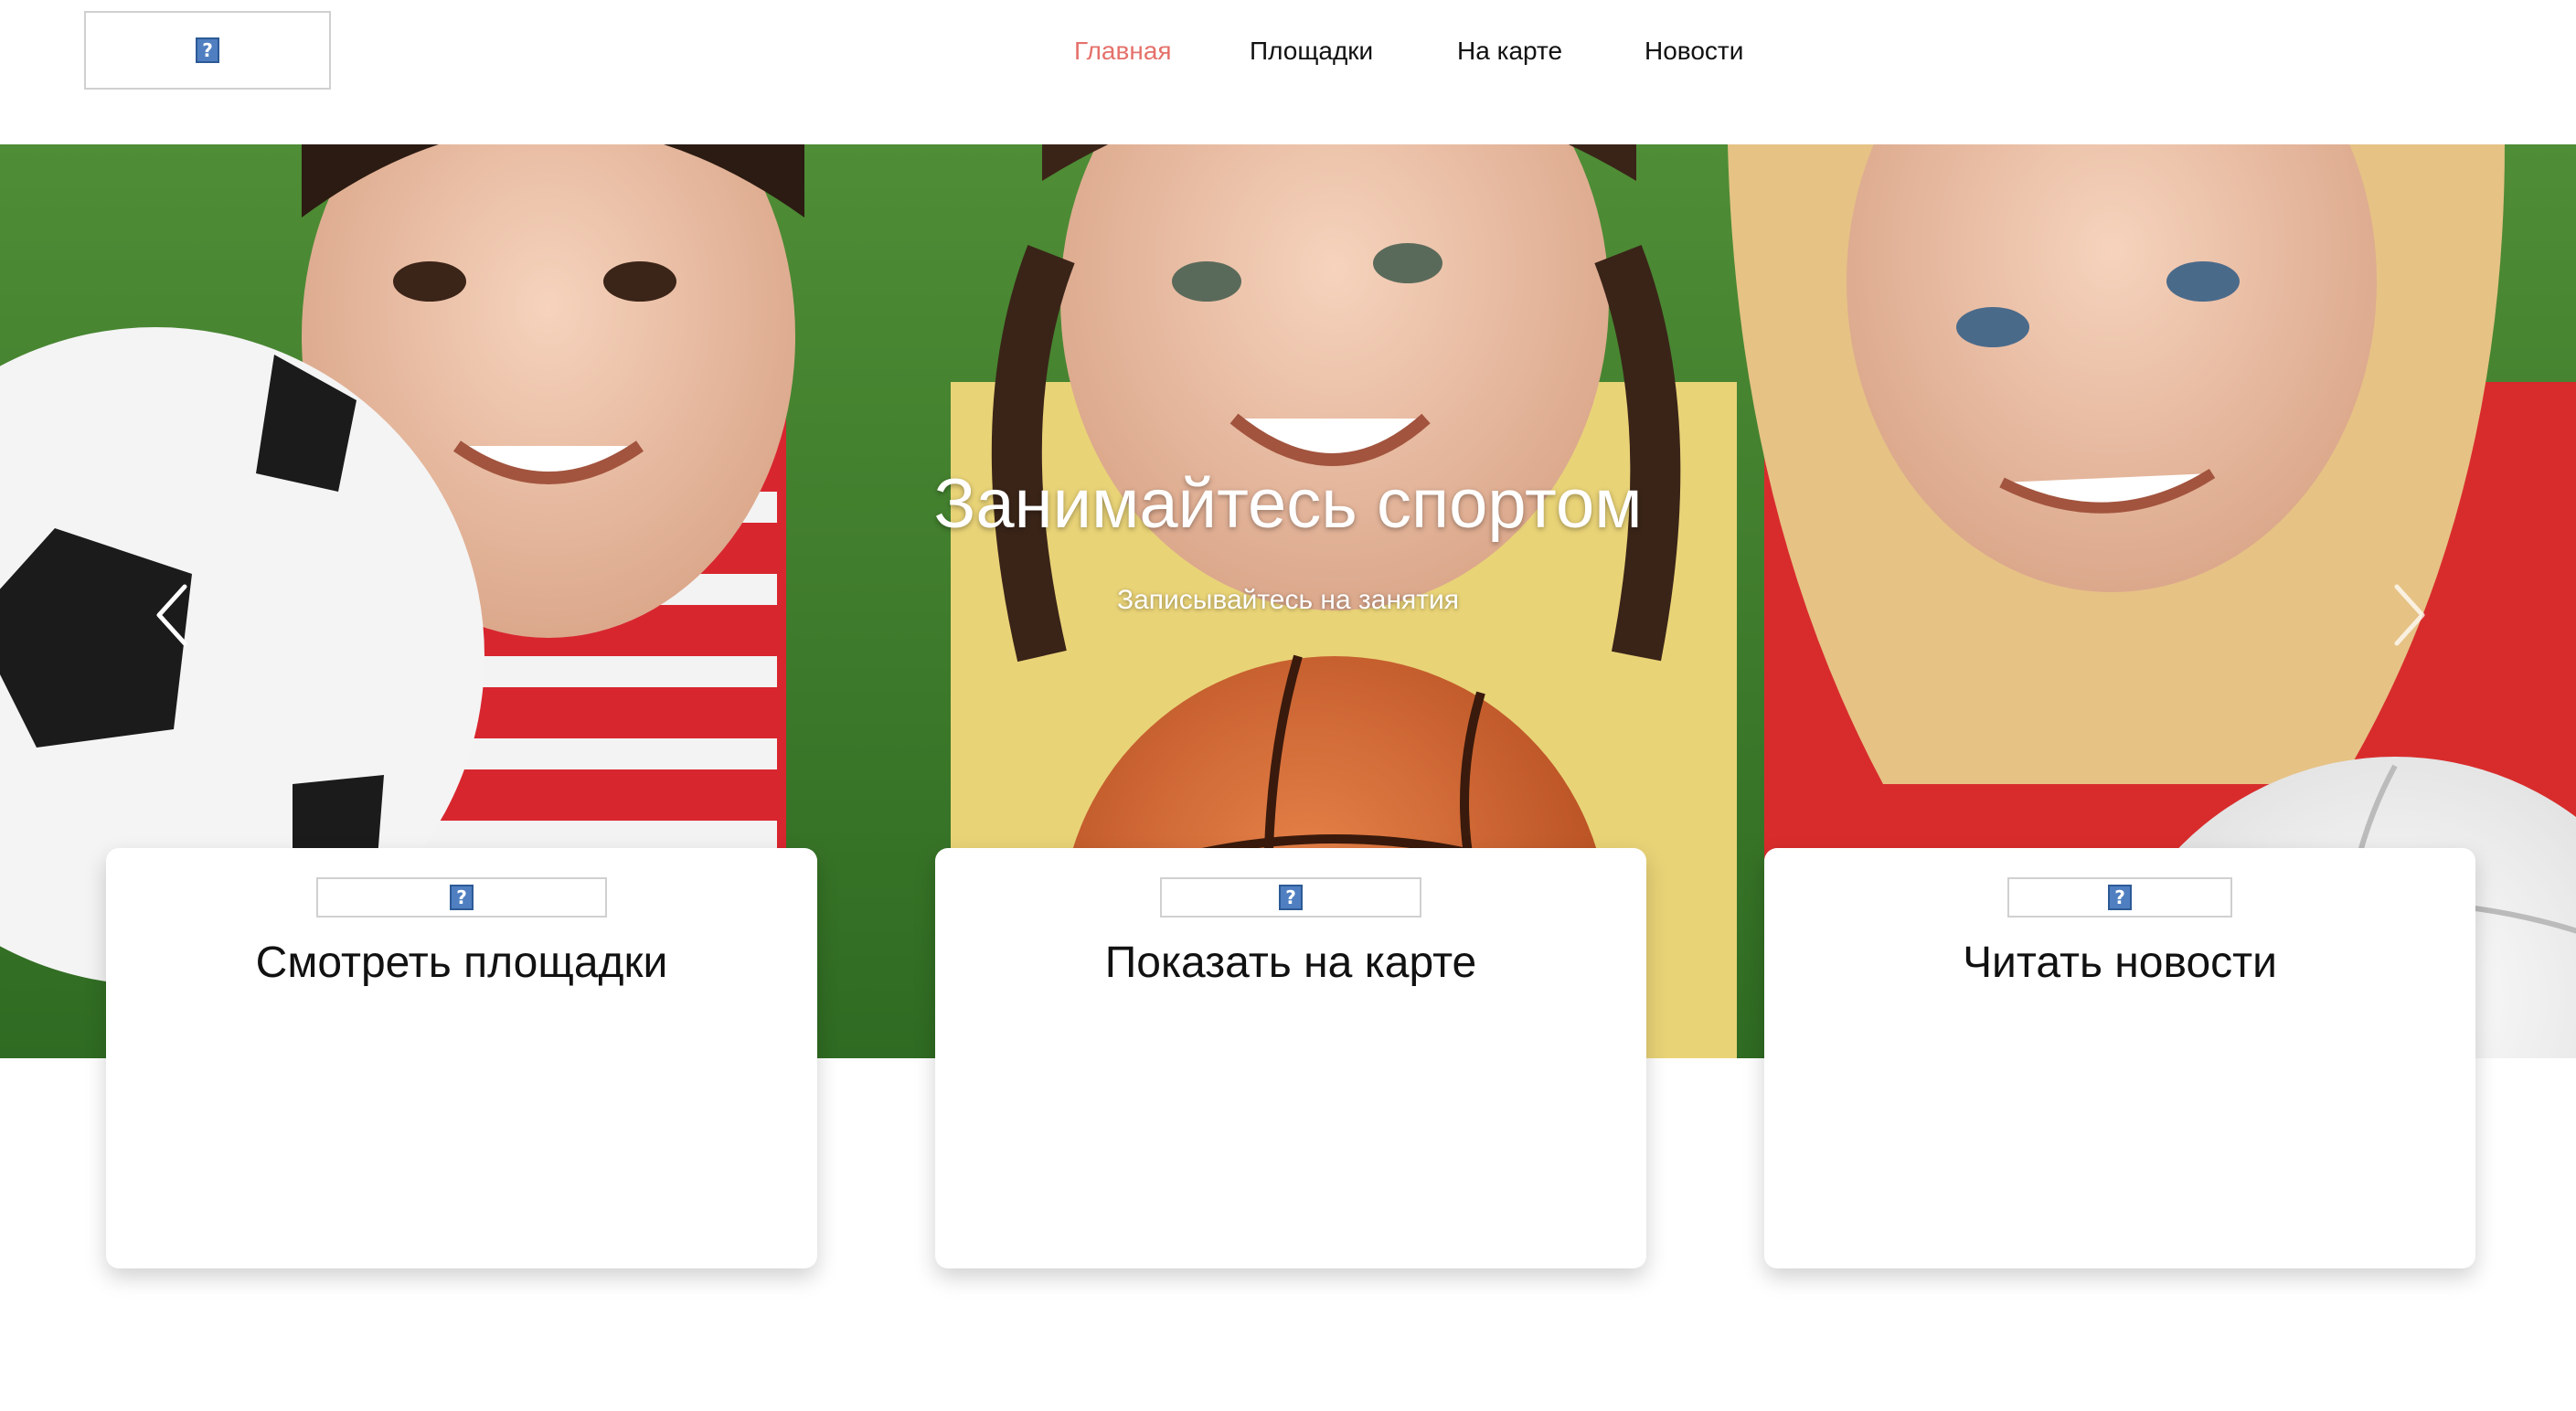  I want to click on carousel-prev-button, so click(171, 615).